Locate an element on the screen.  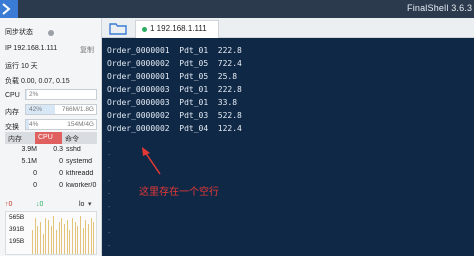
download-value: 0 is located at coordinates (41, 204).